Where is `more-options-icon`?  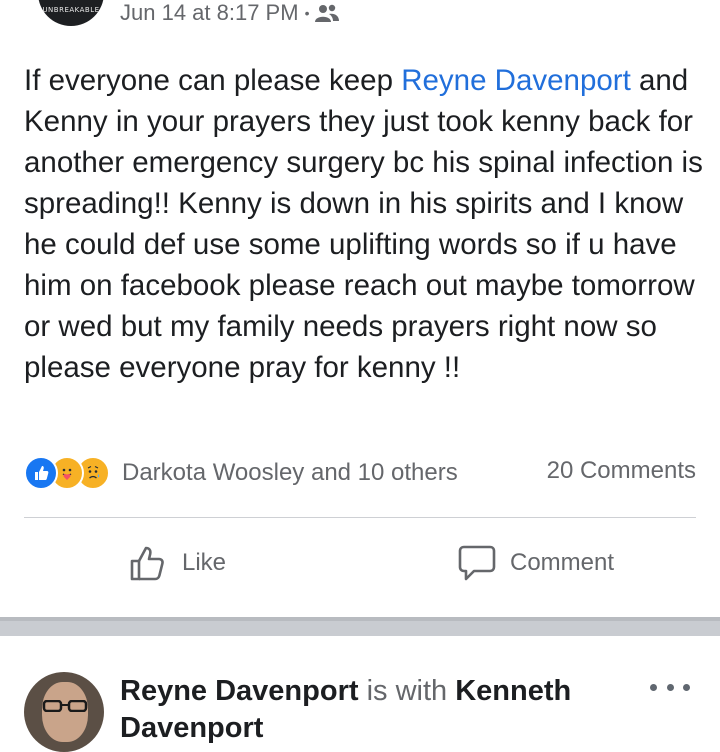
more-options-icon is located at coordinates (670, 687).